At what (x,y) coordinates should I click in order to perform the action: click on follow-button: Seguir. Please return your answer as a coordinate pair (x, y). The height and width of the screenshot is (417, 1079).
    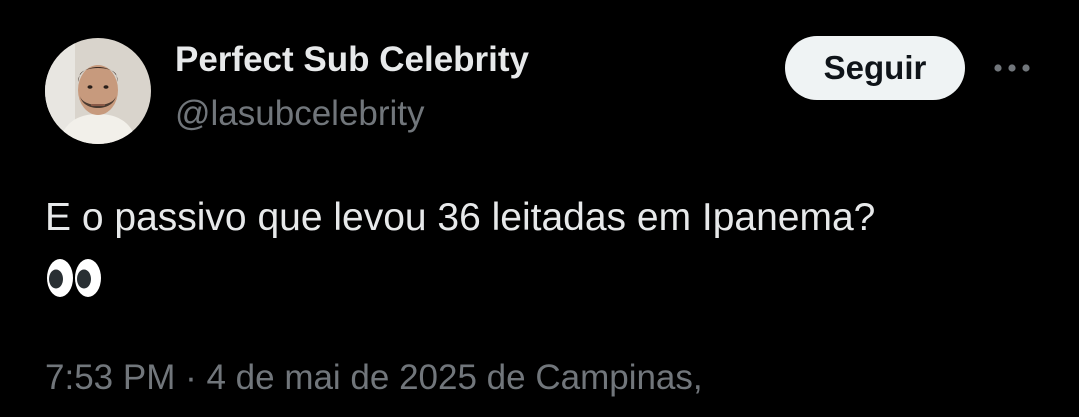
    Looking at the image, I should click on (875, 68).